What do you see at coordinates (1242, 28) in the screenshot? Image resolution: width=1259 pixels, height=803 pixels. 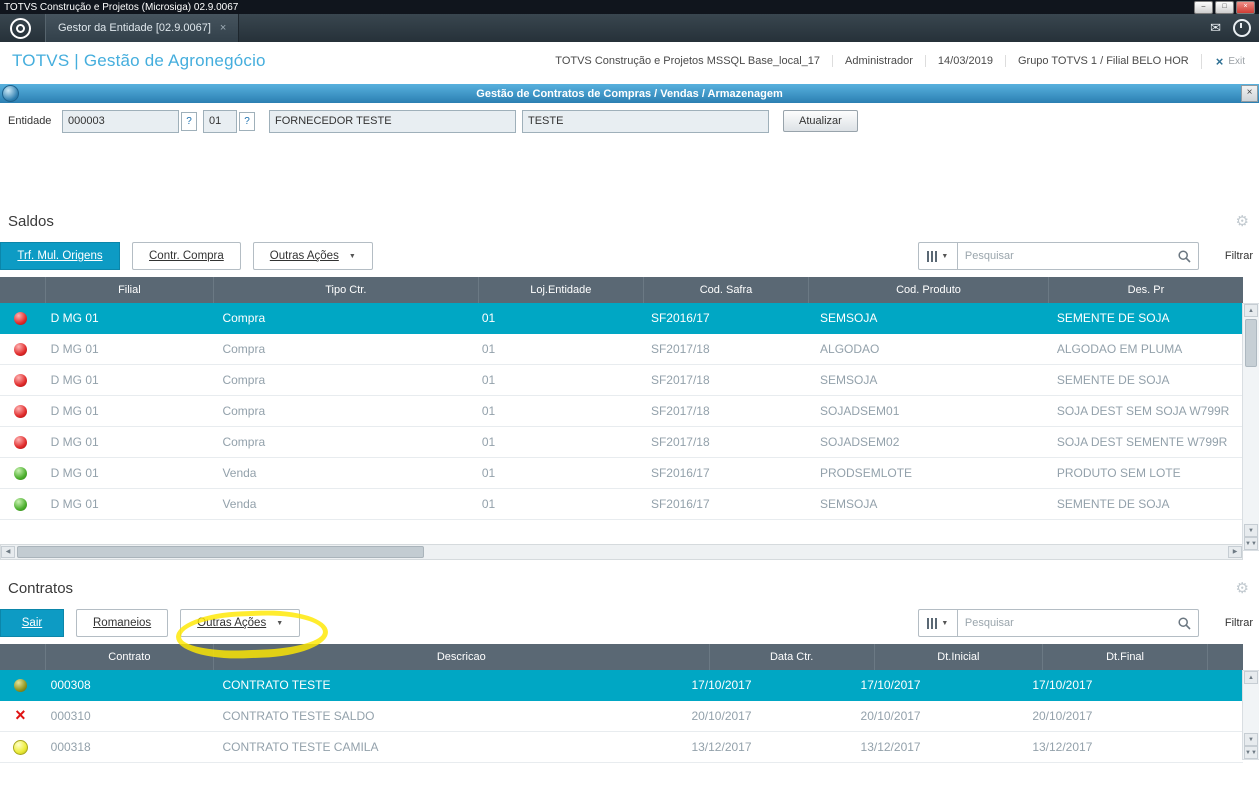 I see `clock-icon` at bounding box center [1242, 28].